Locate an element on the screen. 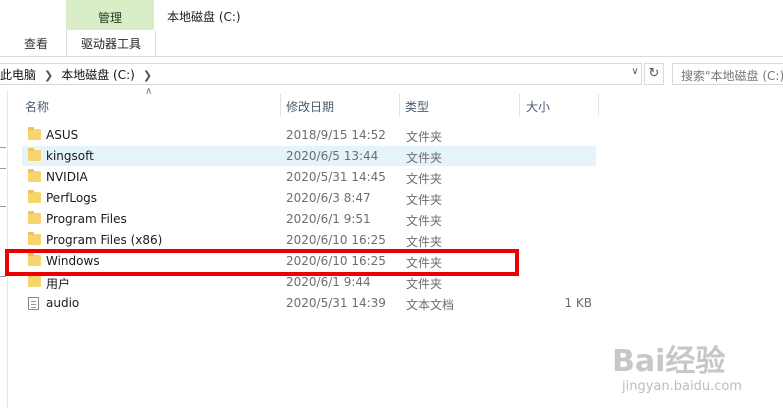  file-date: 2020/6/10 16:25 is located at coordinates (336, 240).